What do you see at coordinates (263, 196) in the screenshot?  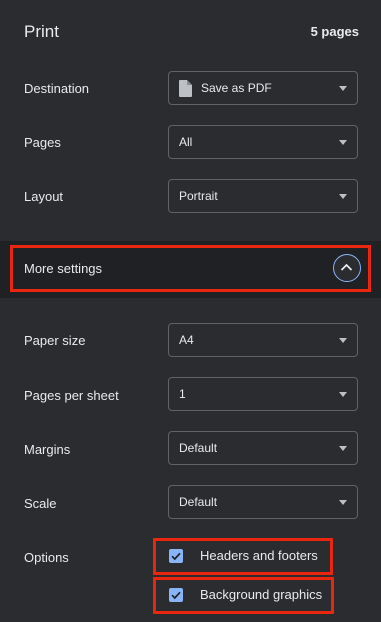 I see `layout-select: Portrait` at bounding box center [263, 196].